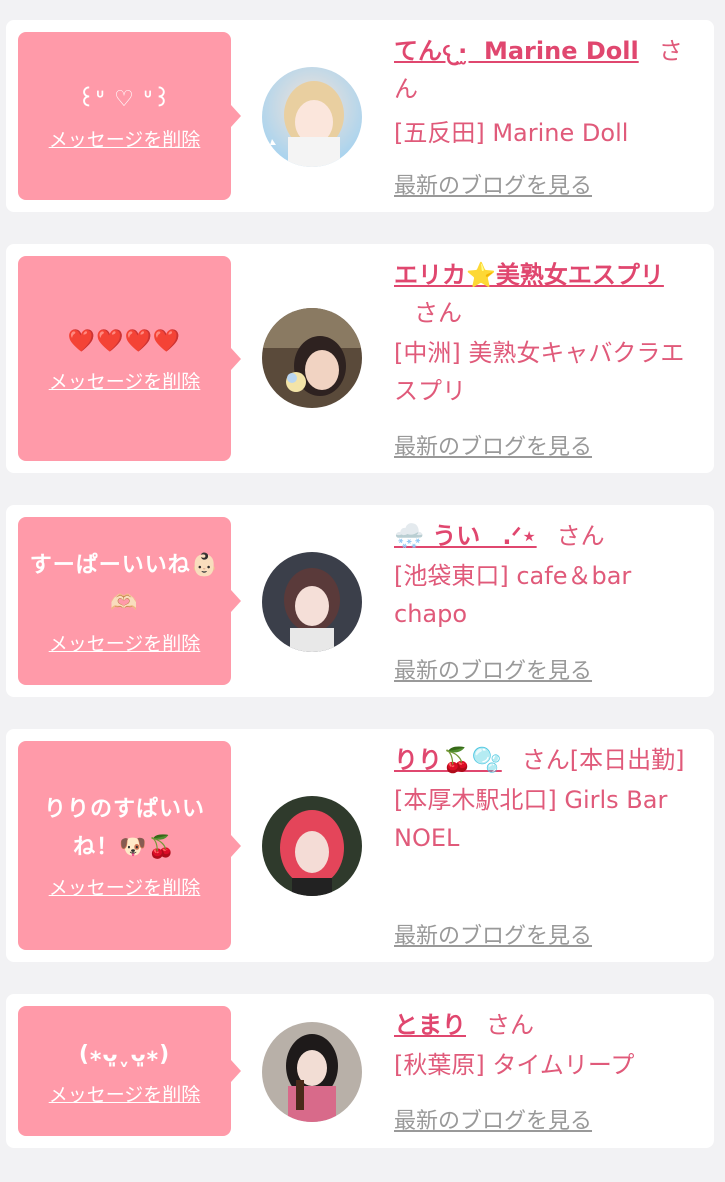 This screenshot has width=725, height=1182. What do you see at coordinates (603, 760) in the screenshot?
I see `honorific: さん[本日出勤]` at bounding box center [603, 760].